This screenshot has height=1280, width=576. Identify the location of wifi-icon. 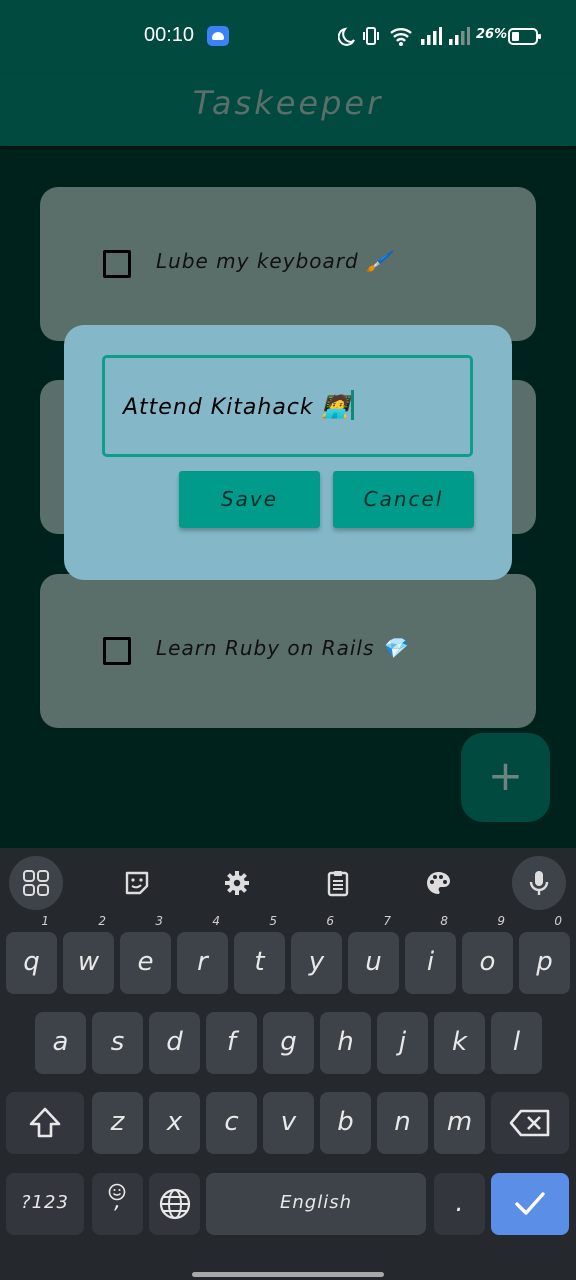
(401, 37).